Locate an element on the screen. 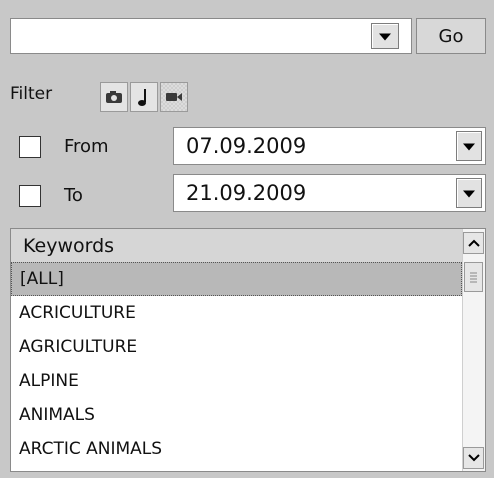 Image resolution: width=494 pixels, height=478 pixels. filter-video-button is located at coordinates (174, 97).